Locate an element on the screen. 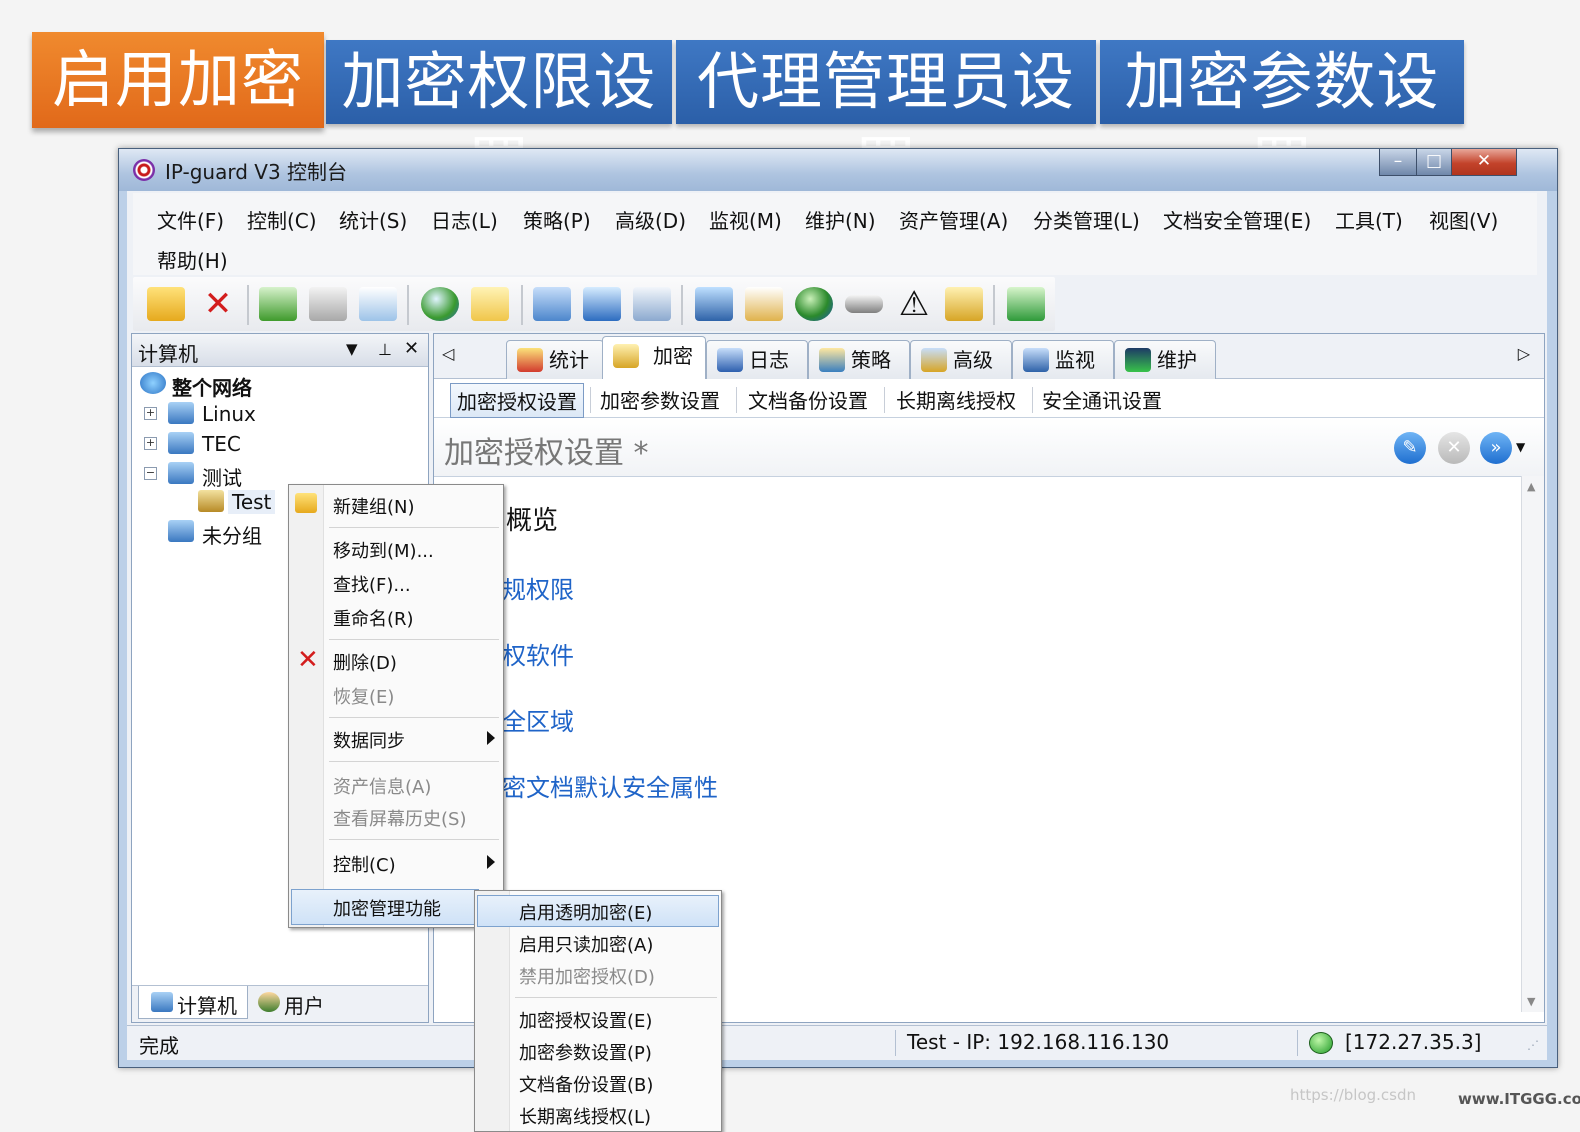 Image resolution: width=1580 pixels, height=1132 pixels. subtab-encryption-authorization: 加密授权设置 is located at coordinates (517, 400).